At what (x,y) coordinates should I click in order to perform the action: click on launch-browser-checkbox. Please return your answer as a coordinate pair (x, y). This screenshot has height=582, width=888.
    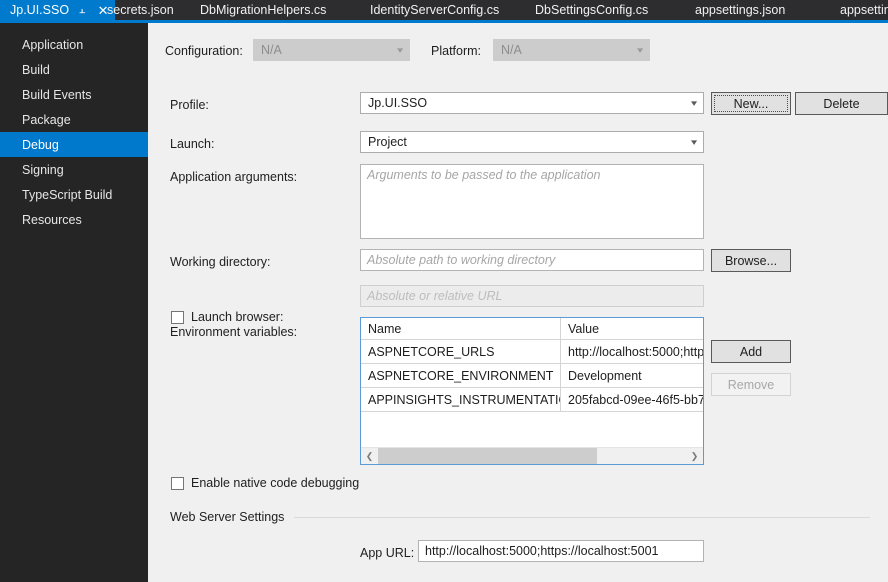
    Looking at the image, I should click on (177, 317).